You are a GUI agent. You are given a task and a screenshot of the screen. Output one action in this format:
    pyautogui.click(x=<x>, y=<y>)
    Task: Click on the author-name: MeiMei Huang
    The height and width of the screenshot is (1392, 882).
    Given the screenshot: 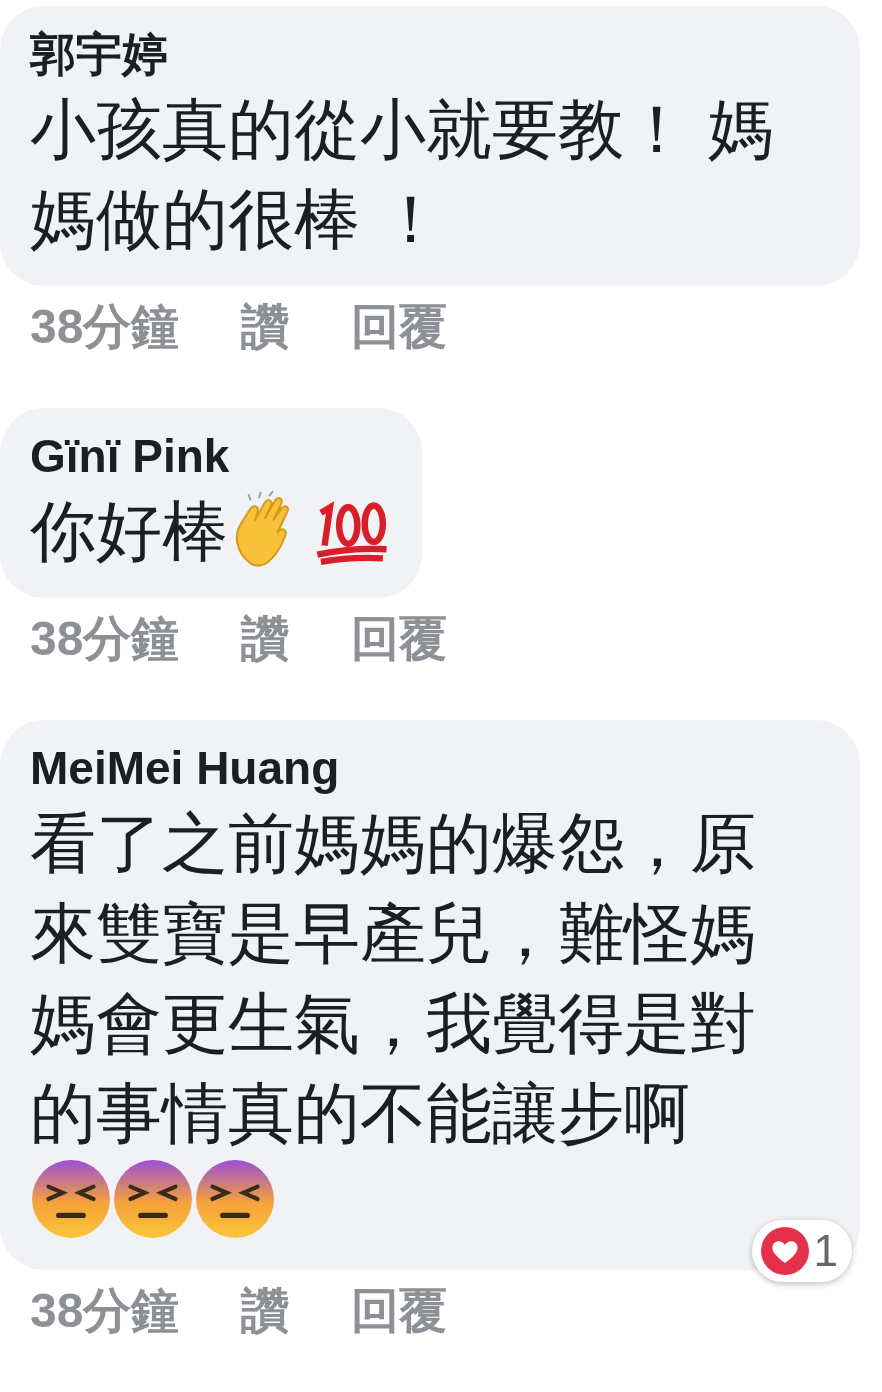 What is the action you would take?
    pyautogui.click(x=430, y=768)
    